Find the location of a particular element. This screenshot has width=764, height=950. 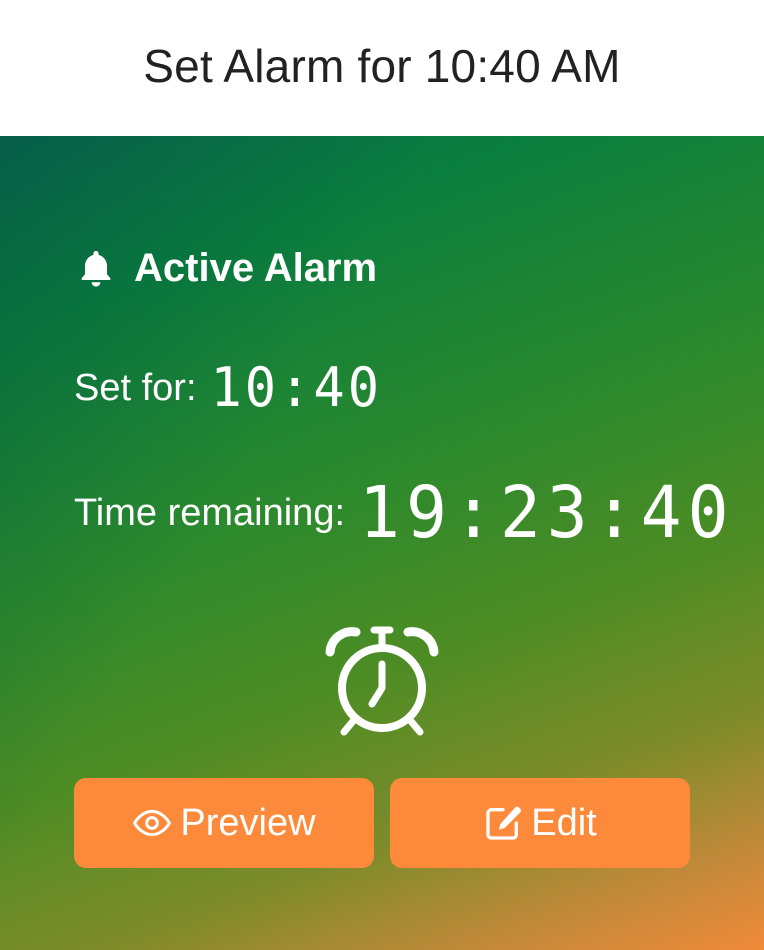

page-title: Set Alarm for 10:40 AM is located at coordinates (382, 66).